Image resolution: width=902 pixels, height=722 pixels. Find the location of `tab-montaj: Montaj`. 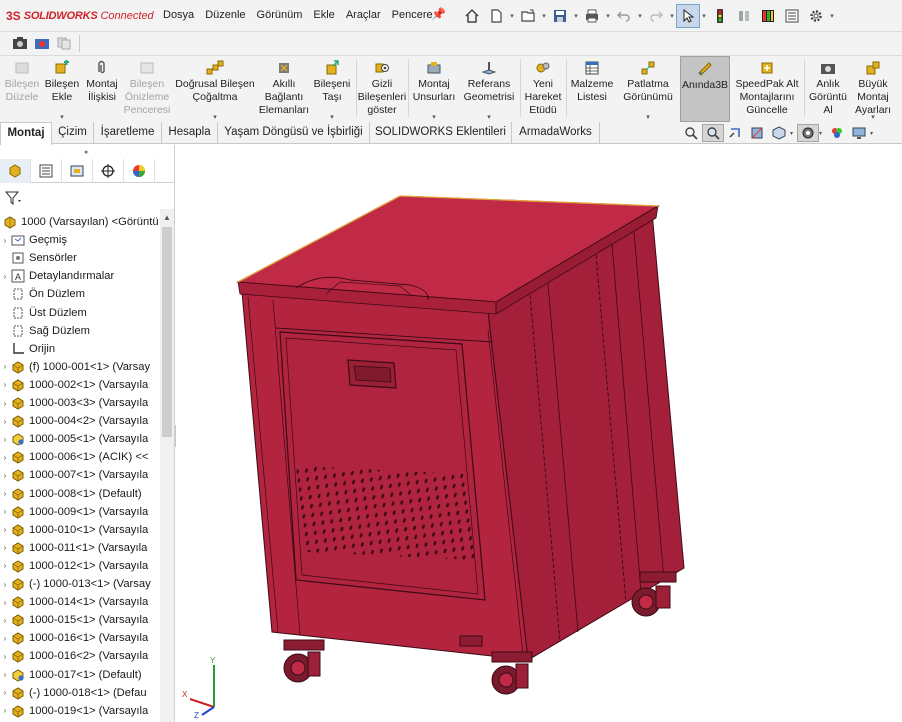

tab-montaj: Montaj is located at coordinates (26, 133).